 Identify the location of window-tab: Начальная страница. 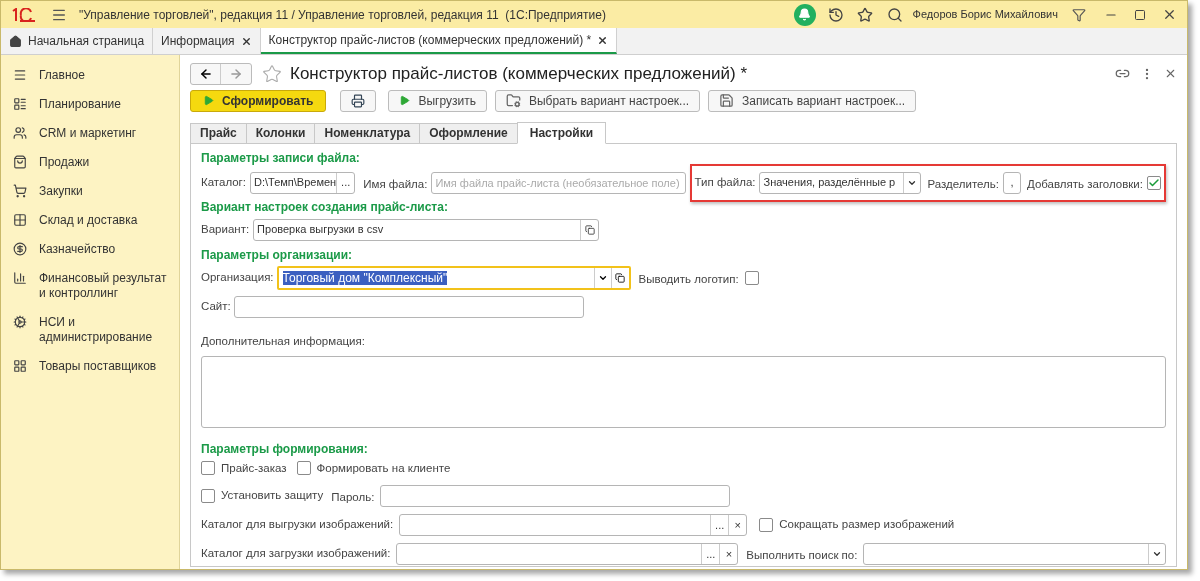
(77, 41).